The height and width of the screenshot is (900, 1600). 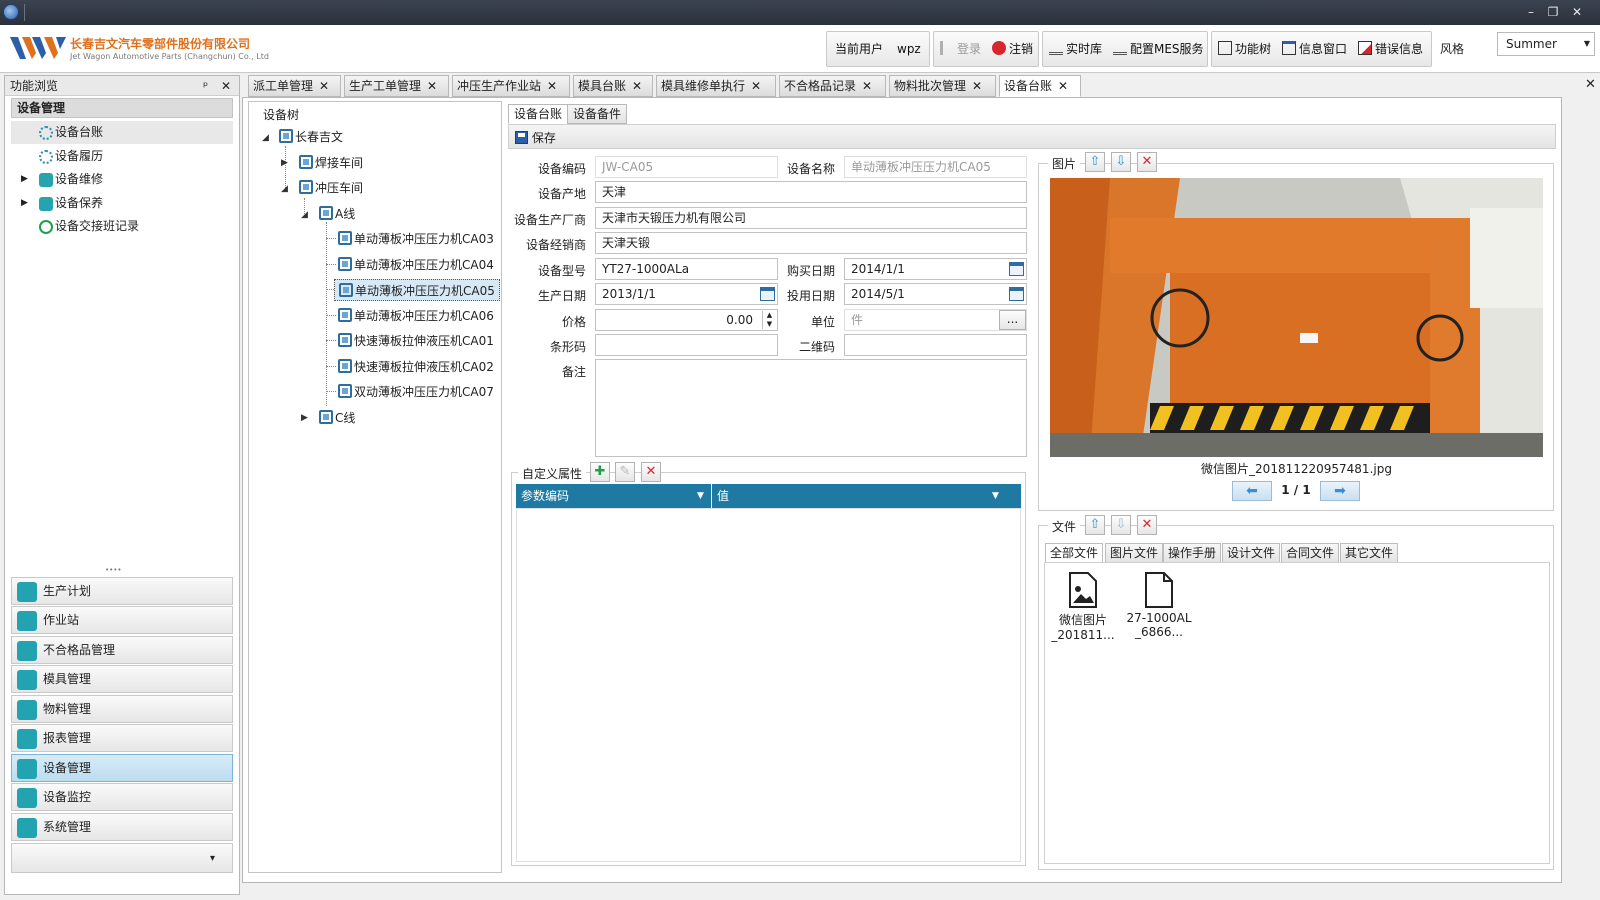 I want to click on module-workstation: 作业站, so click(x=122, y=620).